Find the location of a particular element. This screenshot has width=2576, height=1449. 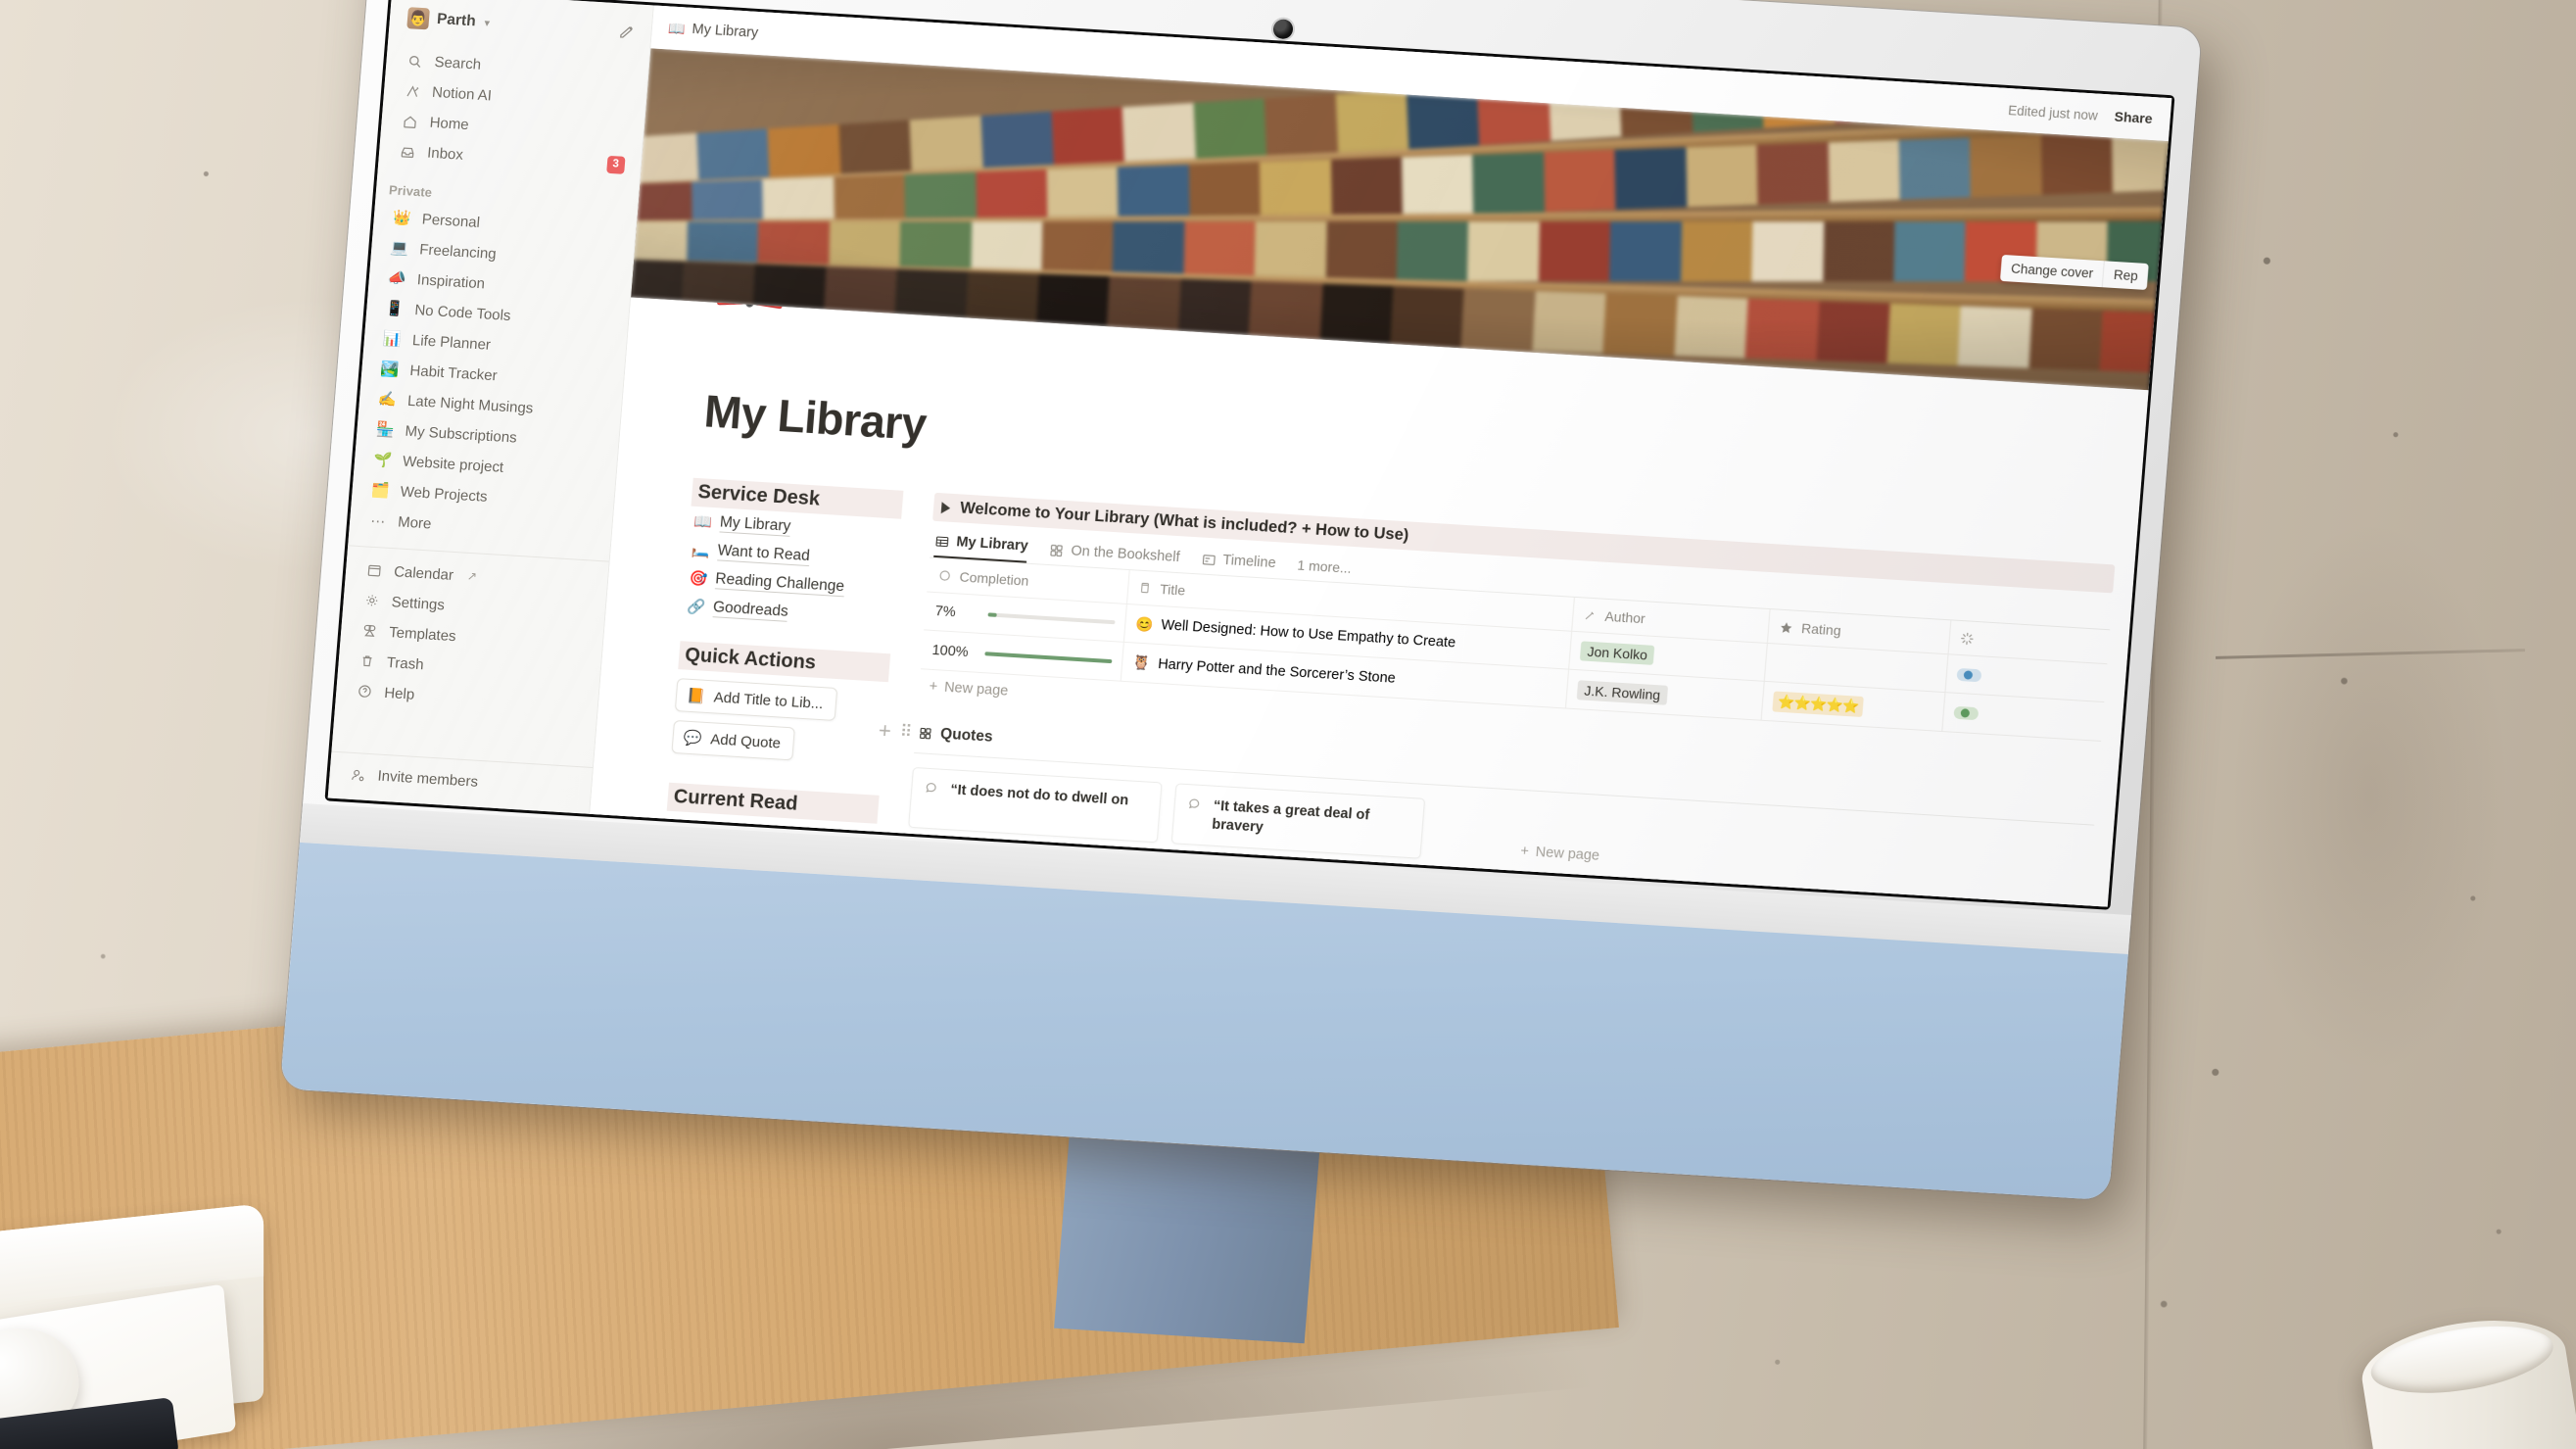

quote-card: “It does not do to dwell on is located at coordinates (1035, 804).